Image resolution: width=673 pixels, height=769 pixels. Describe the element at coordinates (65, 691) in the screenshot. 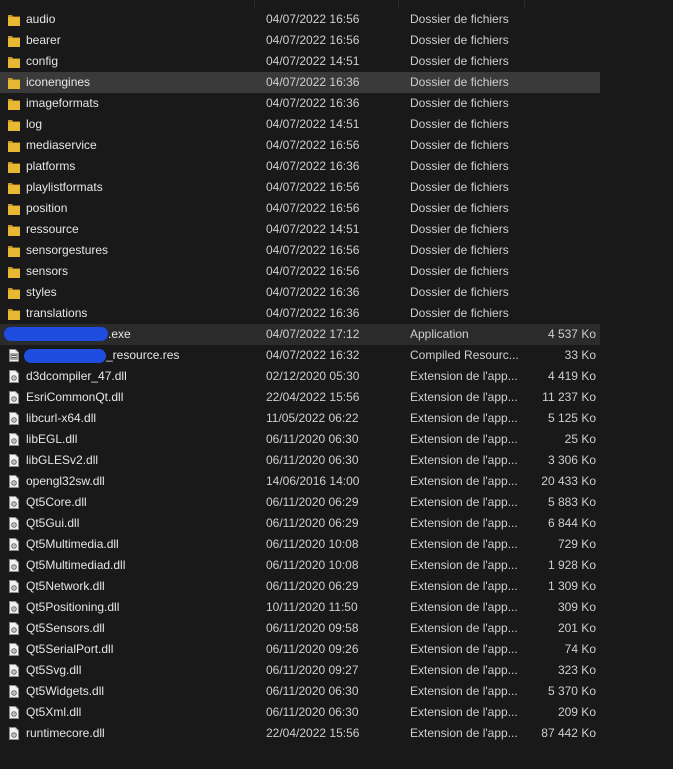

I see `file-name: Qt5Widgets.dll` at that location.